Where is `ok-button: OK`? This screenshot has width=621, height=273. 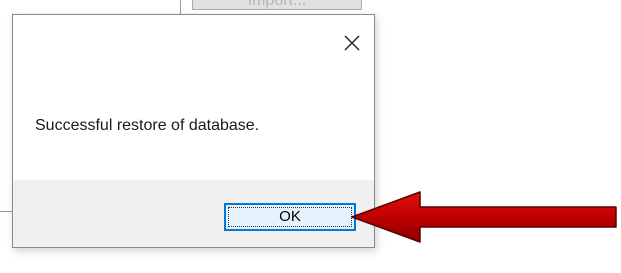 ok-button: OK is located at coordinates (290, 217).